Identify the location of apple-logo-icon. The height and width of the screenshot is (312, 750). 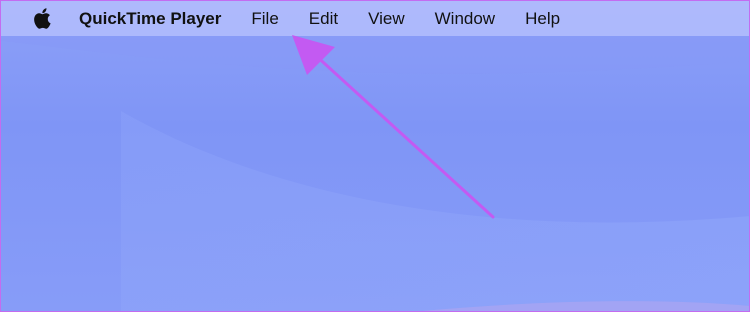
(42, 19).